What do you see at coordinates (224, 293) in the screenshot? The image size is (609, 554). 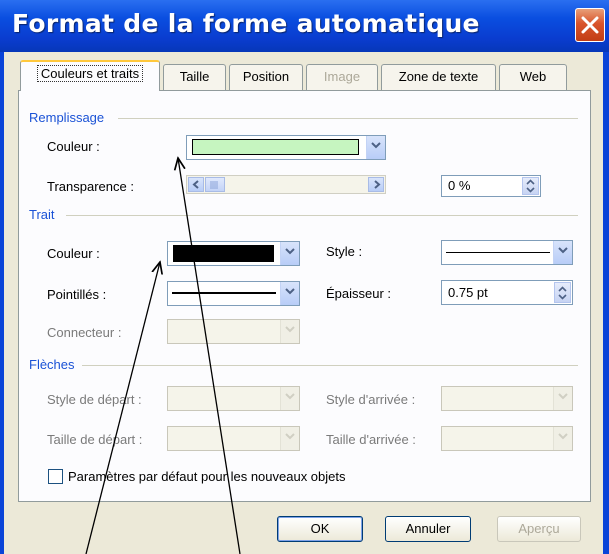 I see `dash-preview` at bounding box center [224, 293].